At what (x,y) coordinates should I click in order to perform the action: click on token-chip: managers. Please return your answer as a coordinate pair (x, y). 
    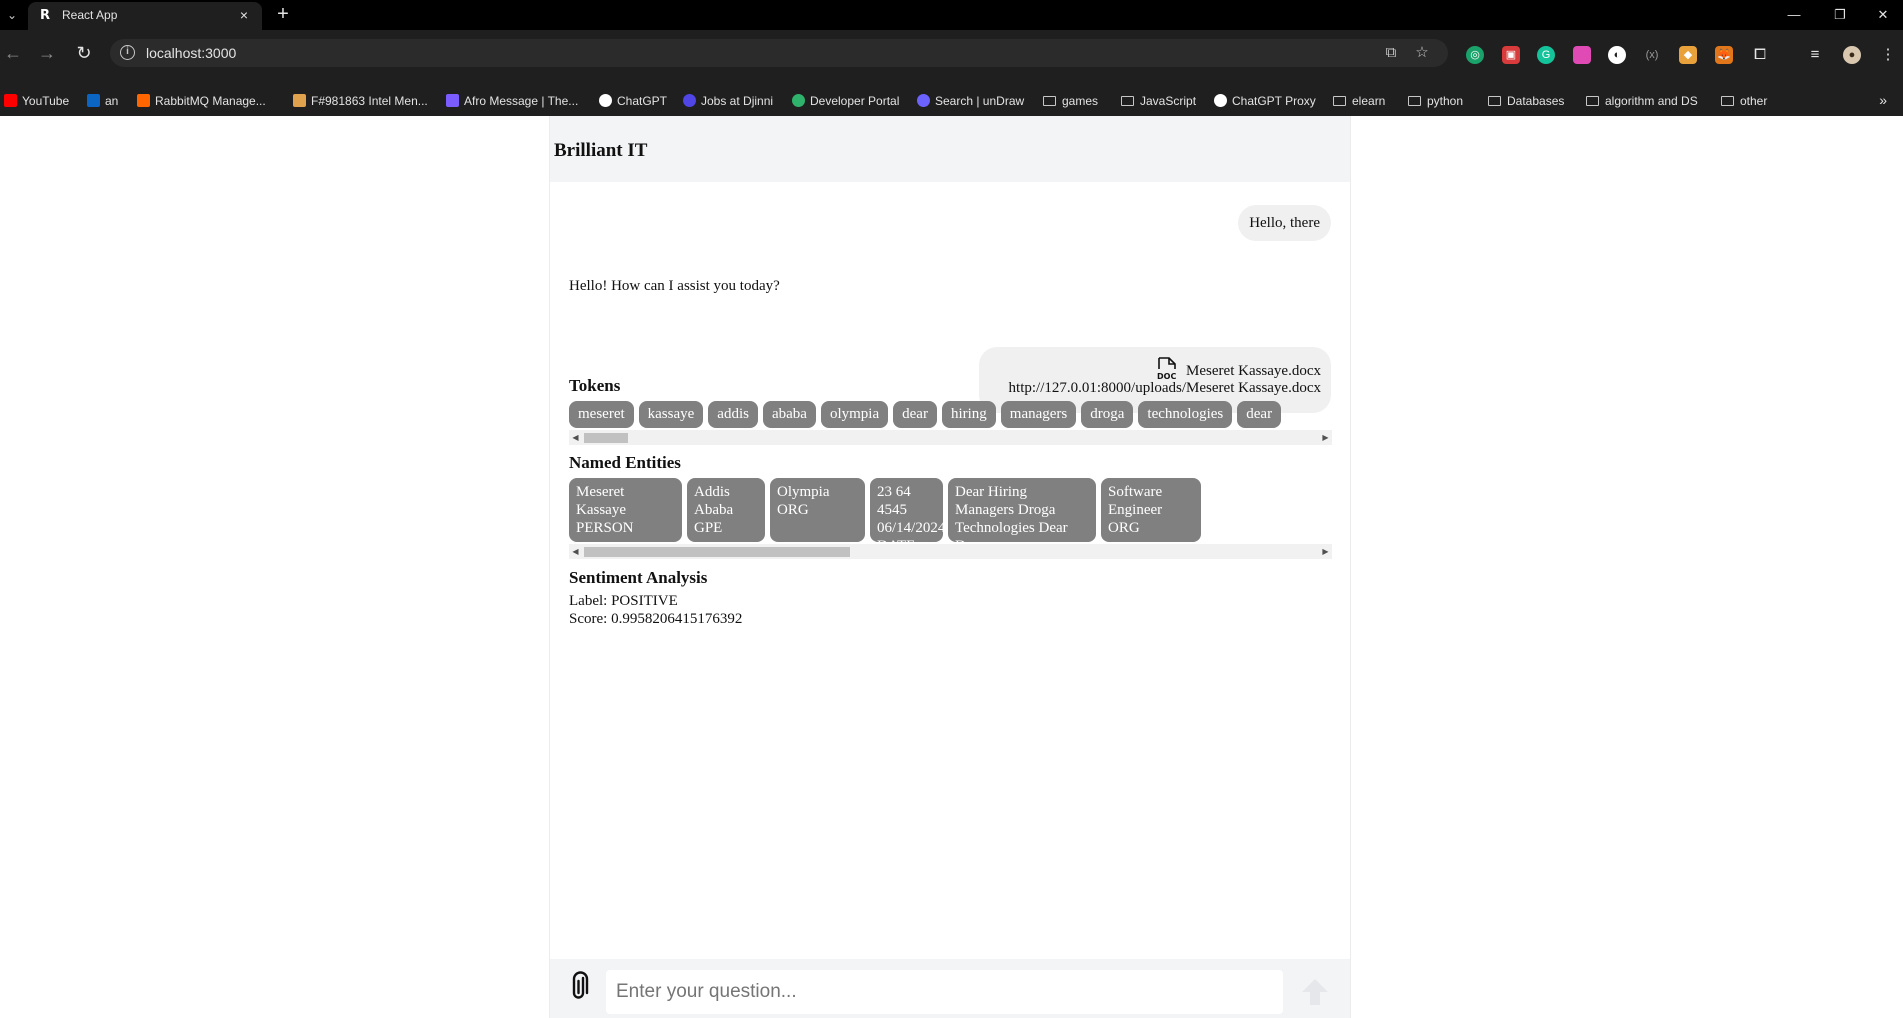
    Looking at the image, I should click on (1038, 414).